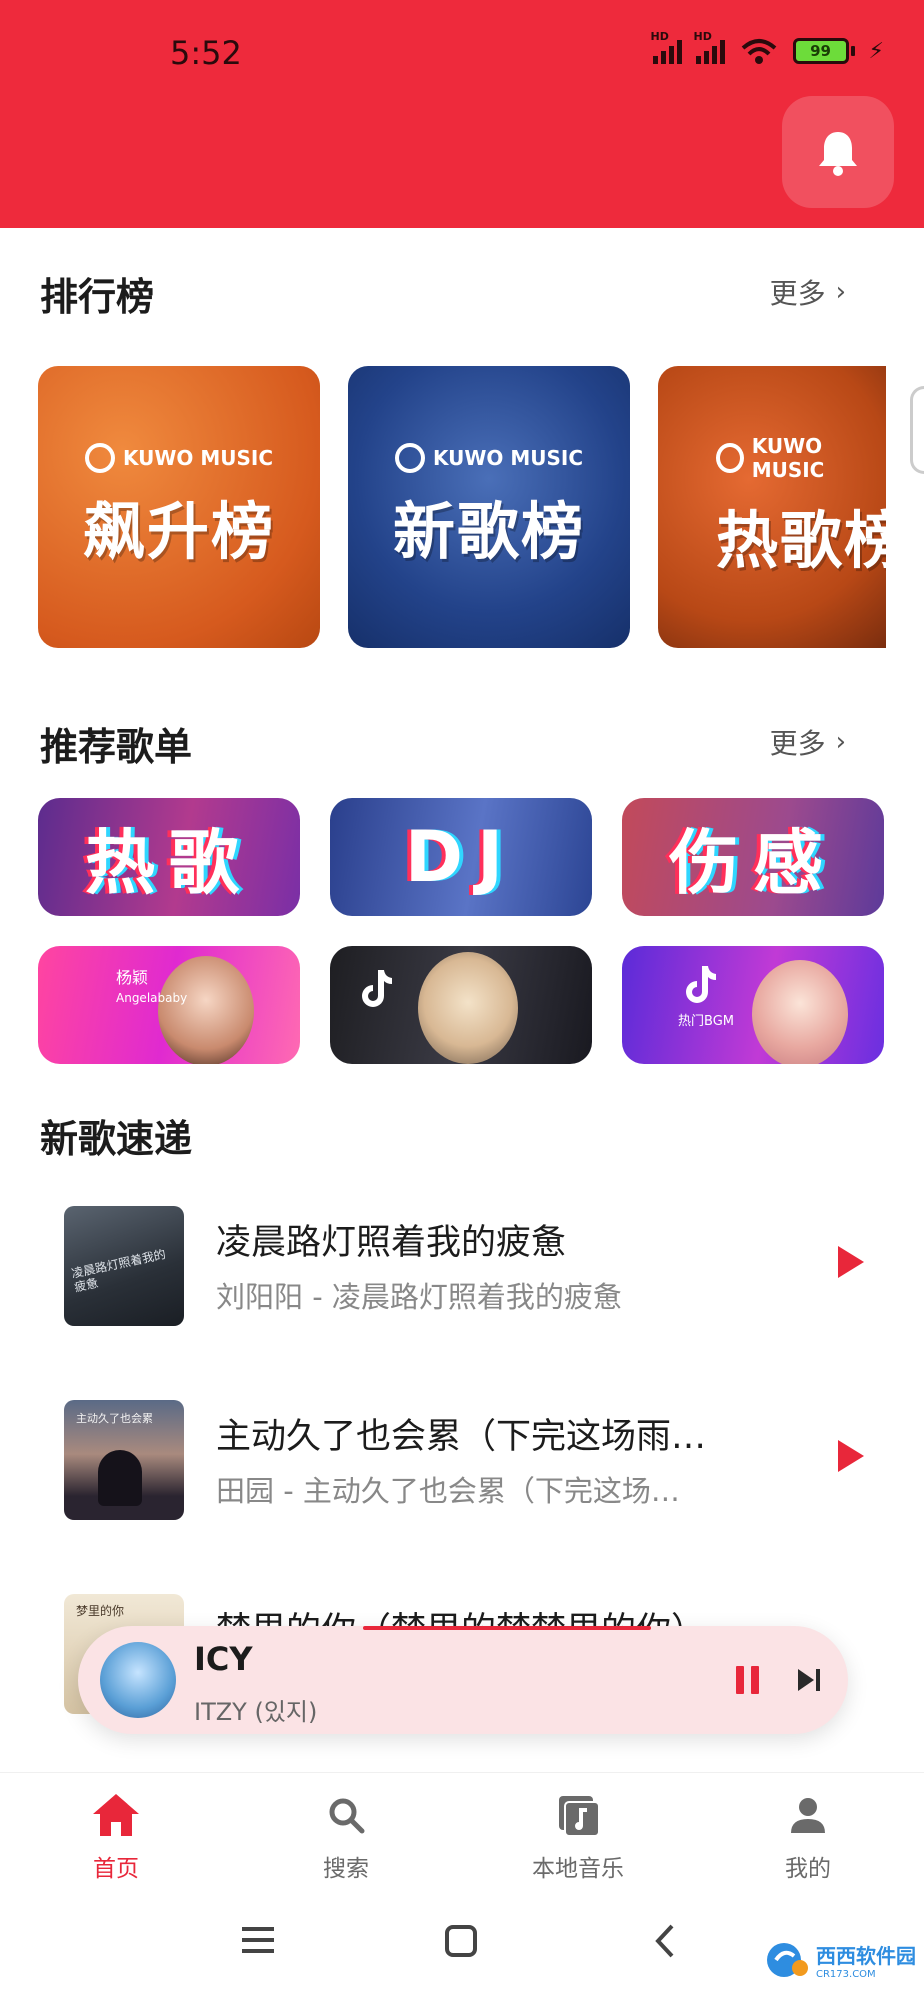 The width and height of the screenshot is (924, 2000). What do you see at coordinates (808, 1869) in the screenshot?
I see `nav-label: 我的` at bounding box center [808, 1869].